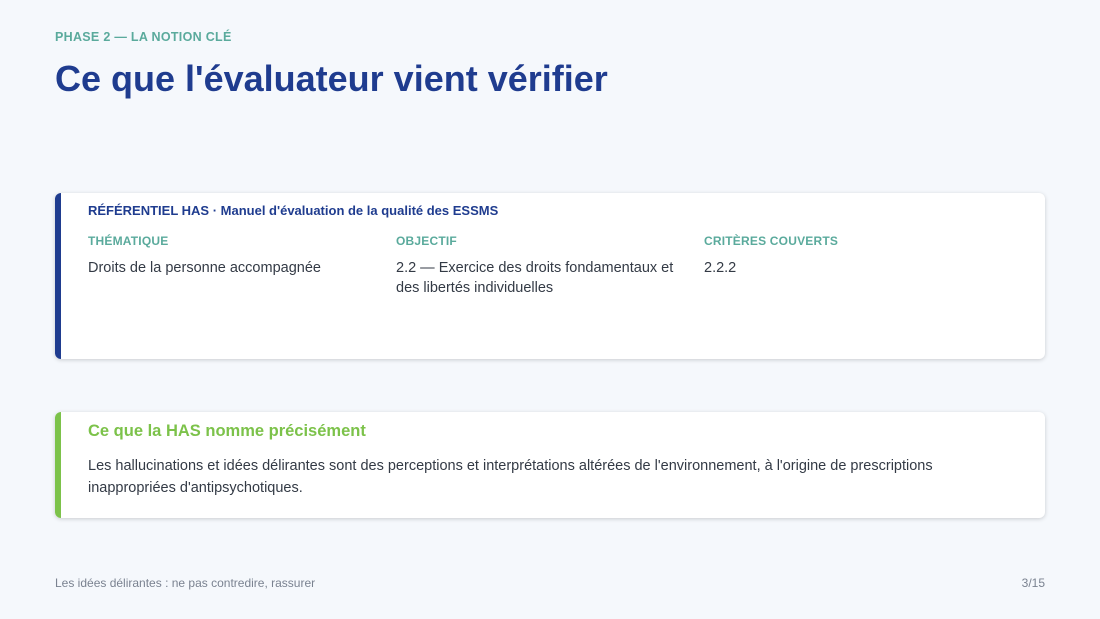  What do you see at coordinates (128, 241) in the screenshot?
I see `column-label: THÉMATIQUE` at bounding box center [128, 241].